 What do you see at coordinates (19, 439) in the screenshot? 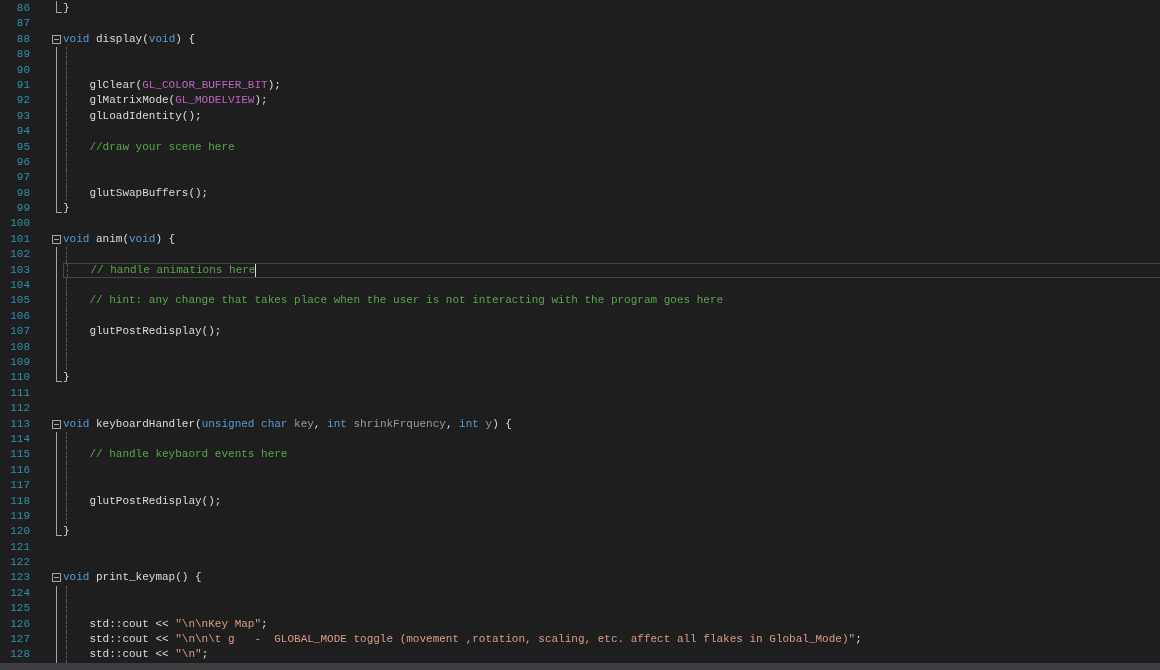
I see `line-number: 114` at bounding box center [19, 439].